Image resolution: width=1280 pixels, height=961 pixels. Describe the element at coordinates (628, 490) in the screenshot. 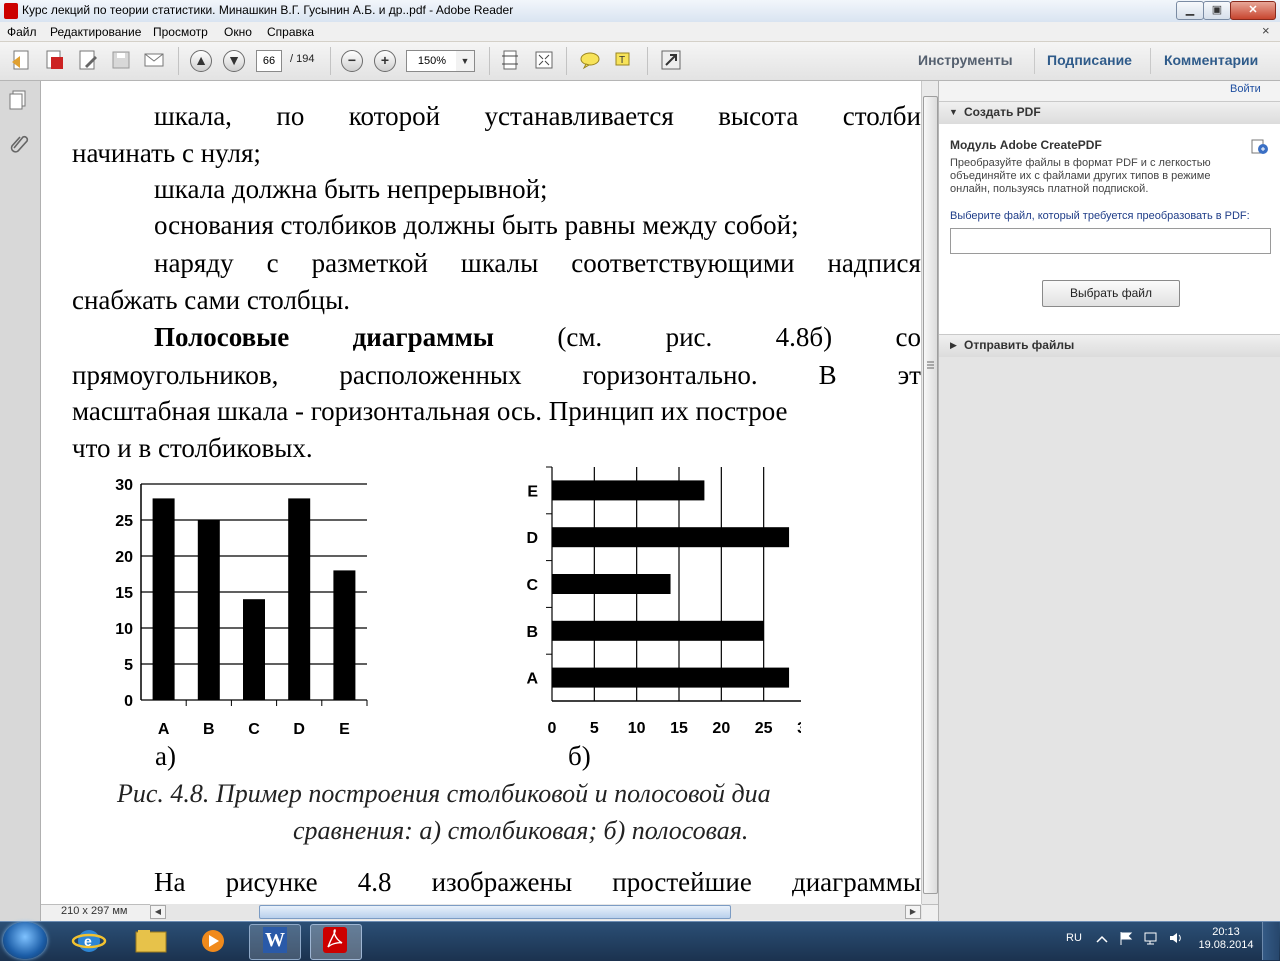

I see `bar-E` at that location.